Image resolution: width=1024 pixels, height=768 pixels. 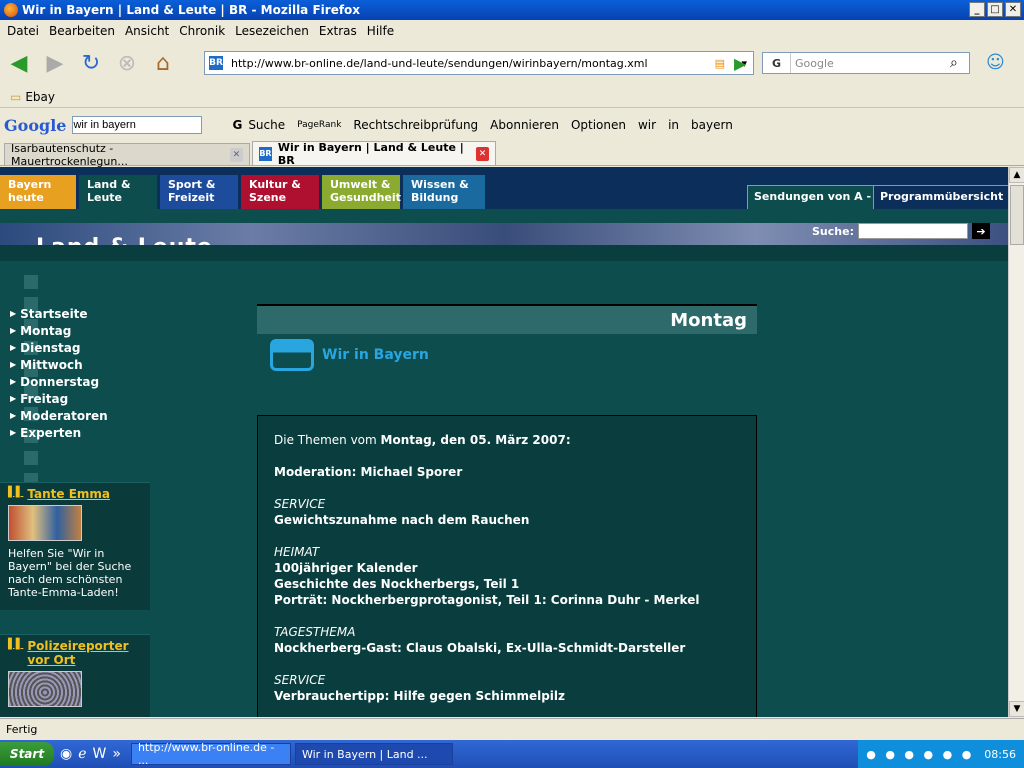 What do you see at coordinates (100, 754) in the screenshot?
I see `quicklaunch-word-icon: W` at bounding box center [100, 754].